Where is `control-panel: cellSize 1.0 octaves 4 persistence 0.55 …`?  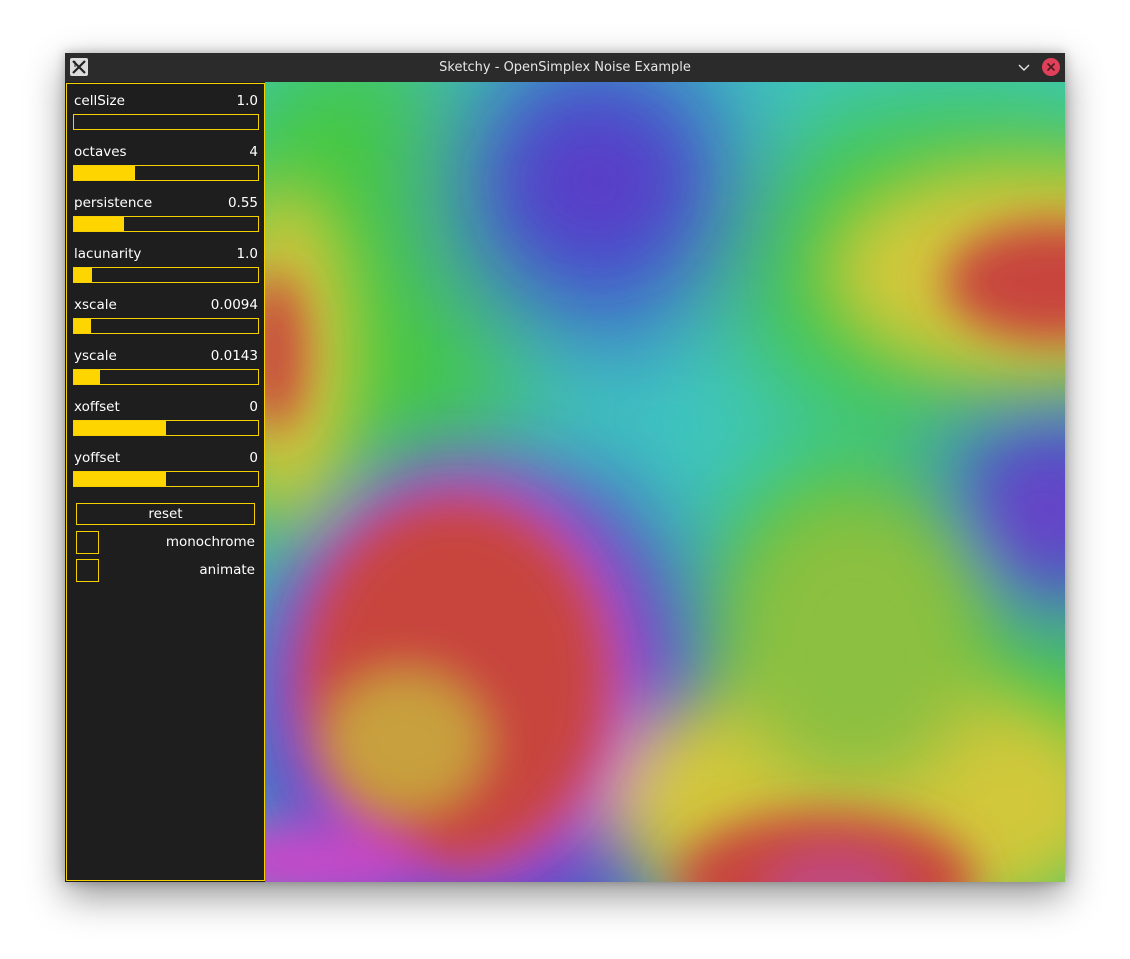
control-panel: cellSize 1.0 octaves 4 persistence 0.55 … is located at coordinates (165, 482).